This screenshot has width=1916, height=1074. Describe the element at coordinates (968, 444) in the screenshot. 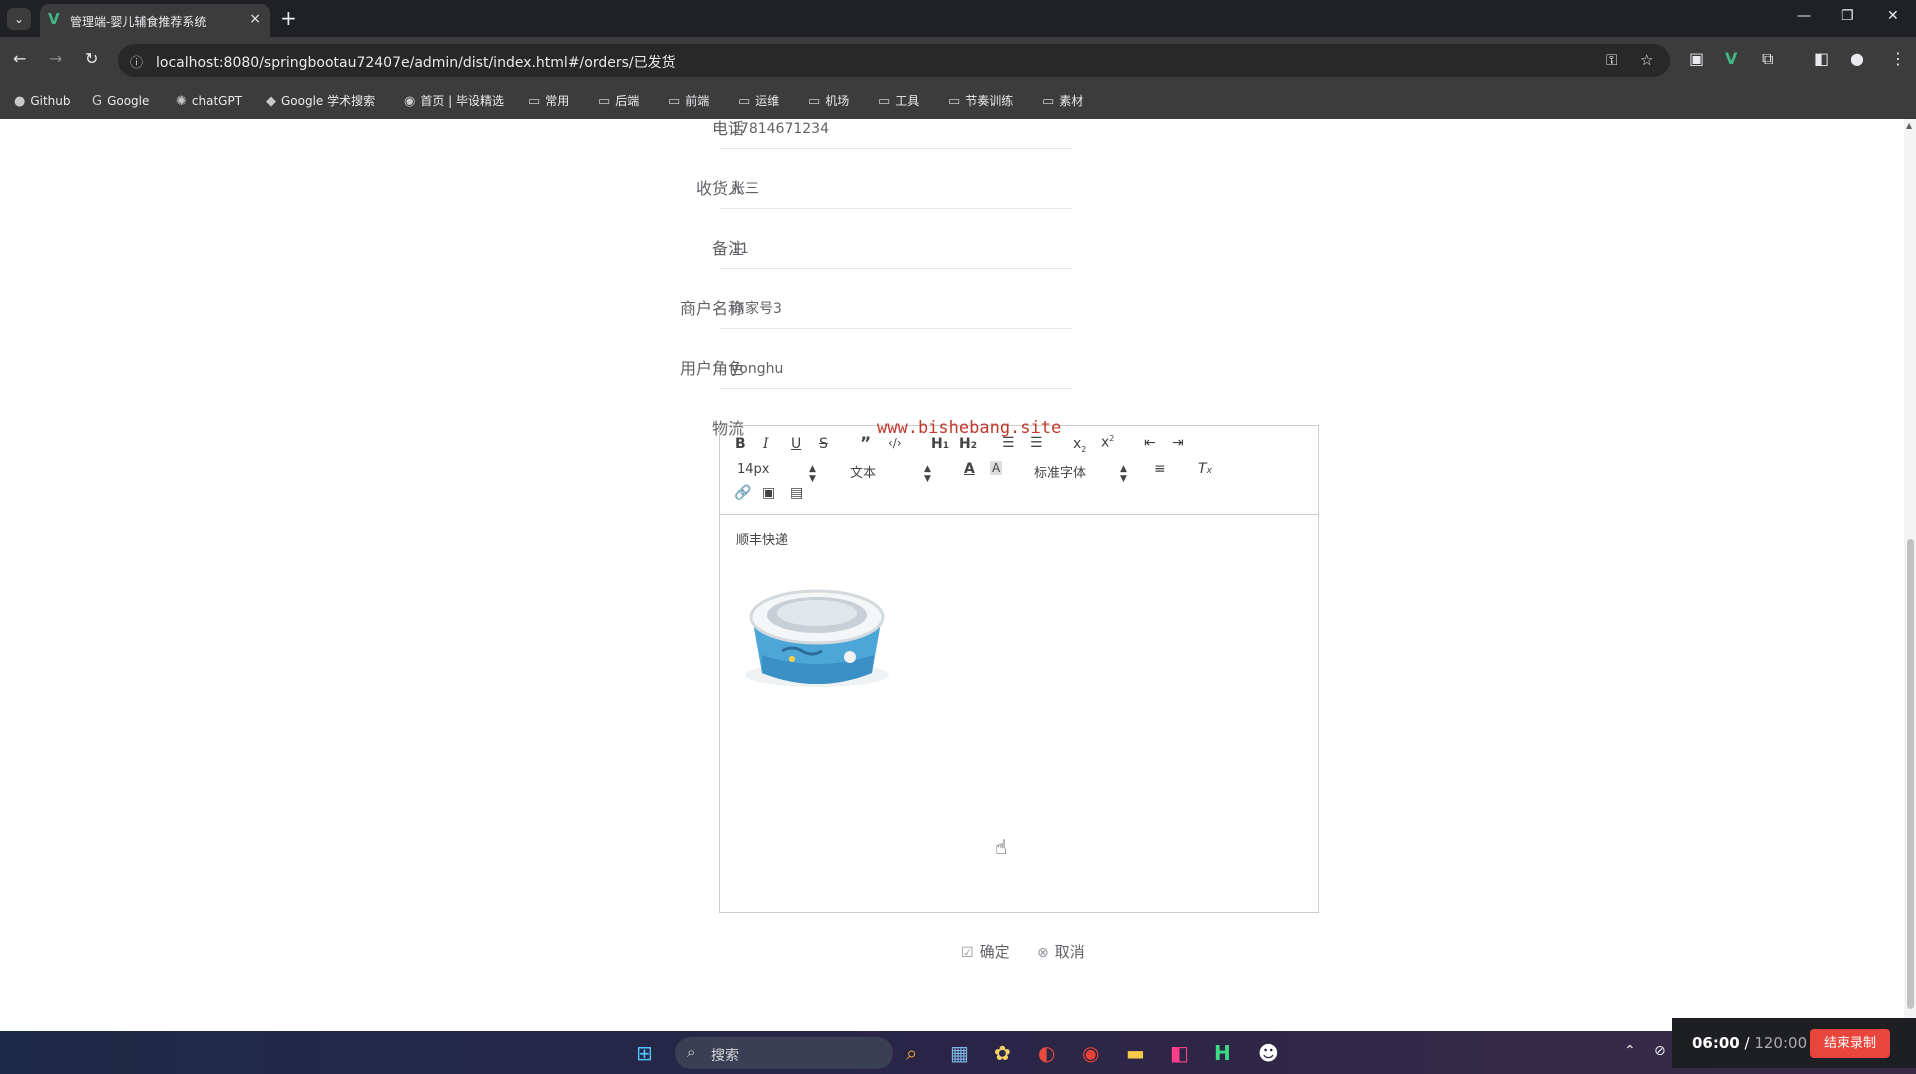

I see `heading2-icon: H2` at that location.